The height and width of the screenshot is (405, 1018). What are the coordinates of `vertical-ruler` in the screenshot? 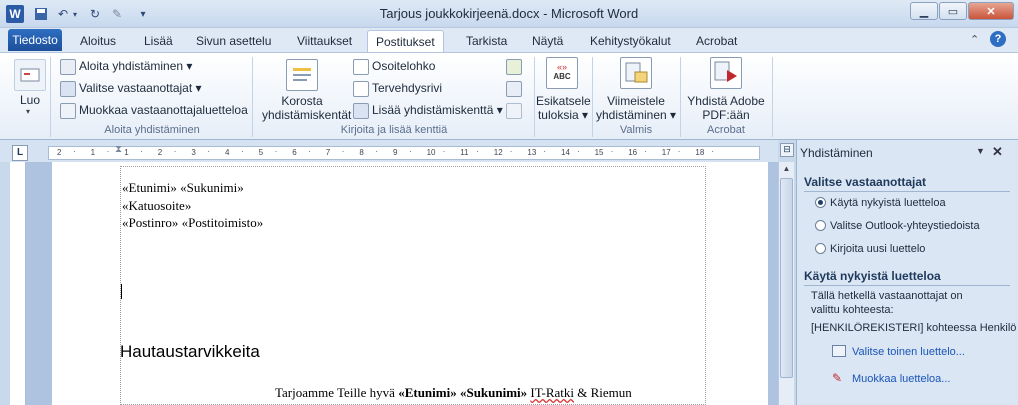 It's located at (18, 283).